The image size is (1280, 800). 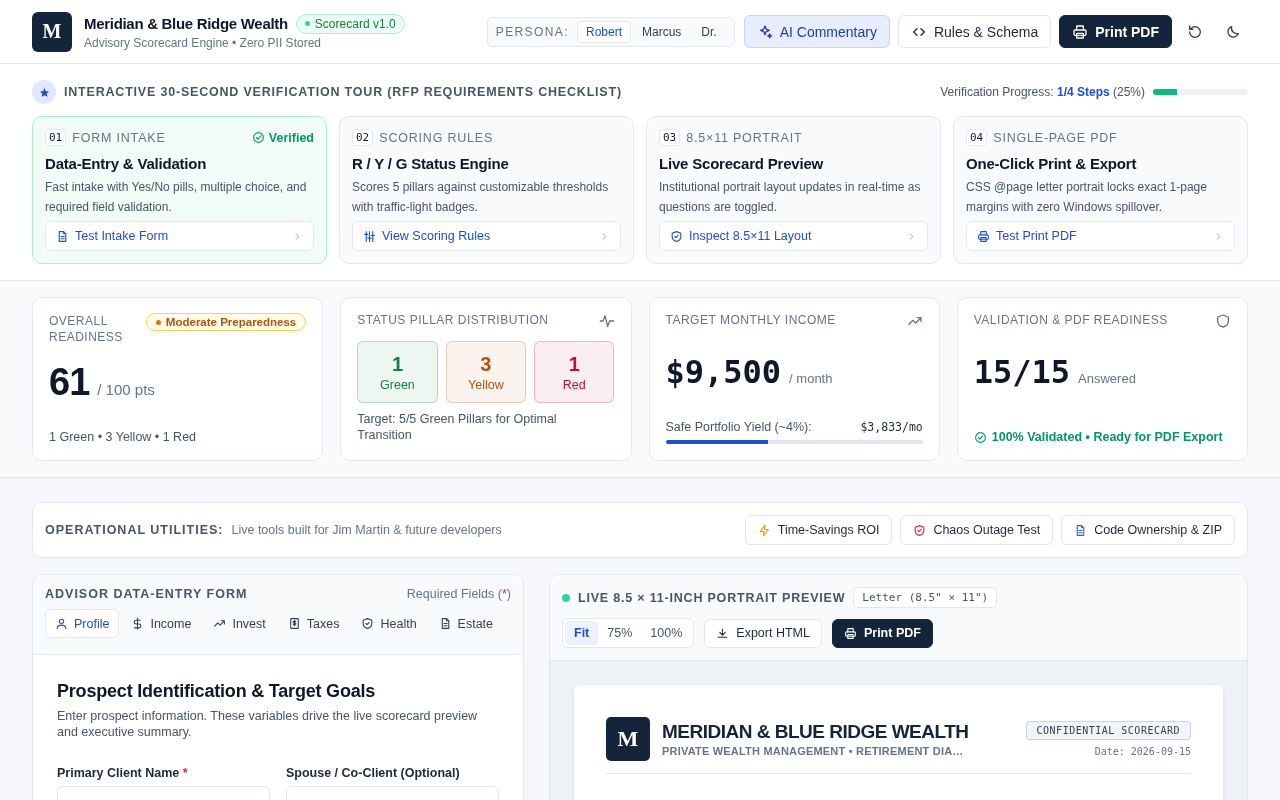 I want to click on lightning-icon, so click(x=764, y=530).